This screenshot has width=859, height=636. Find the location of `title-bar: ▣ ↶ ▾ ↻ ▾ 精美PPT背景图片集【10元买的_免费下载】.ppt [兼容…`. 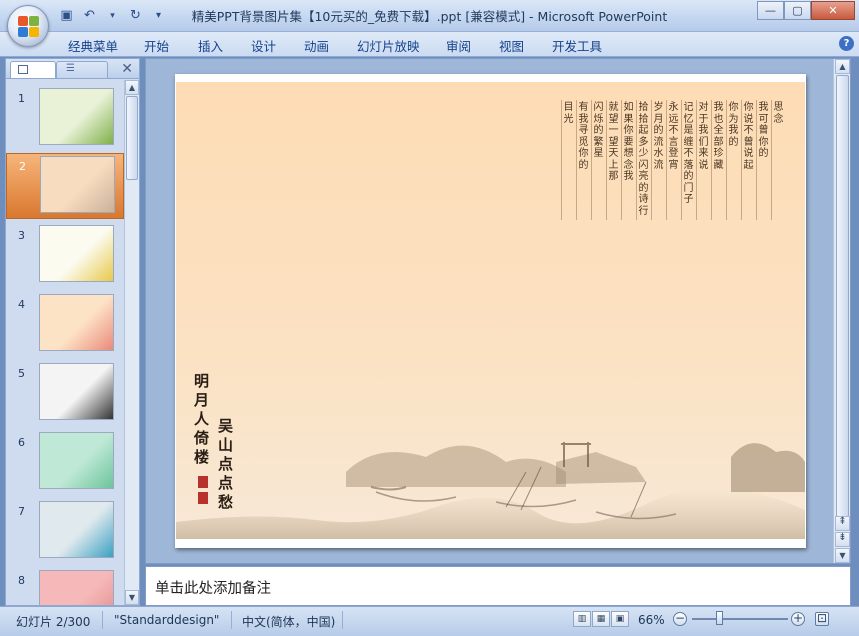

title-bar: ▣ ↶ ▾ ↻ ▾ 精美PPT背景图片集【10元买的_免费下载】.ppt [兼容… is located at coordinates (429, 16).